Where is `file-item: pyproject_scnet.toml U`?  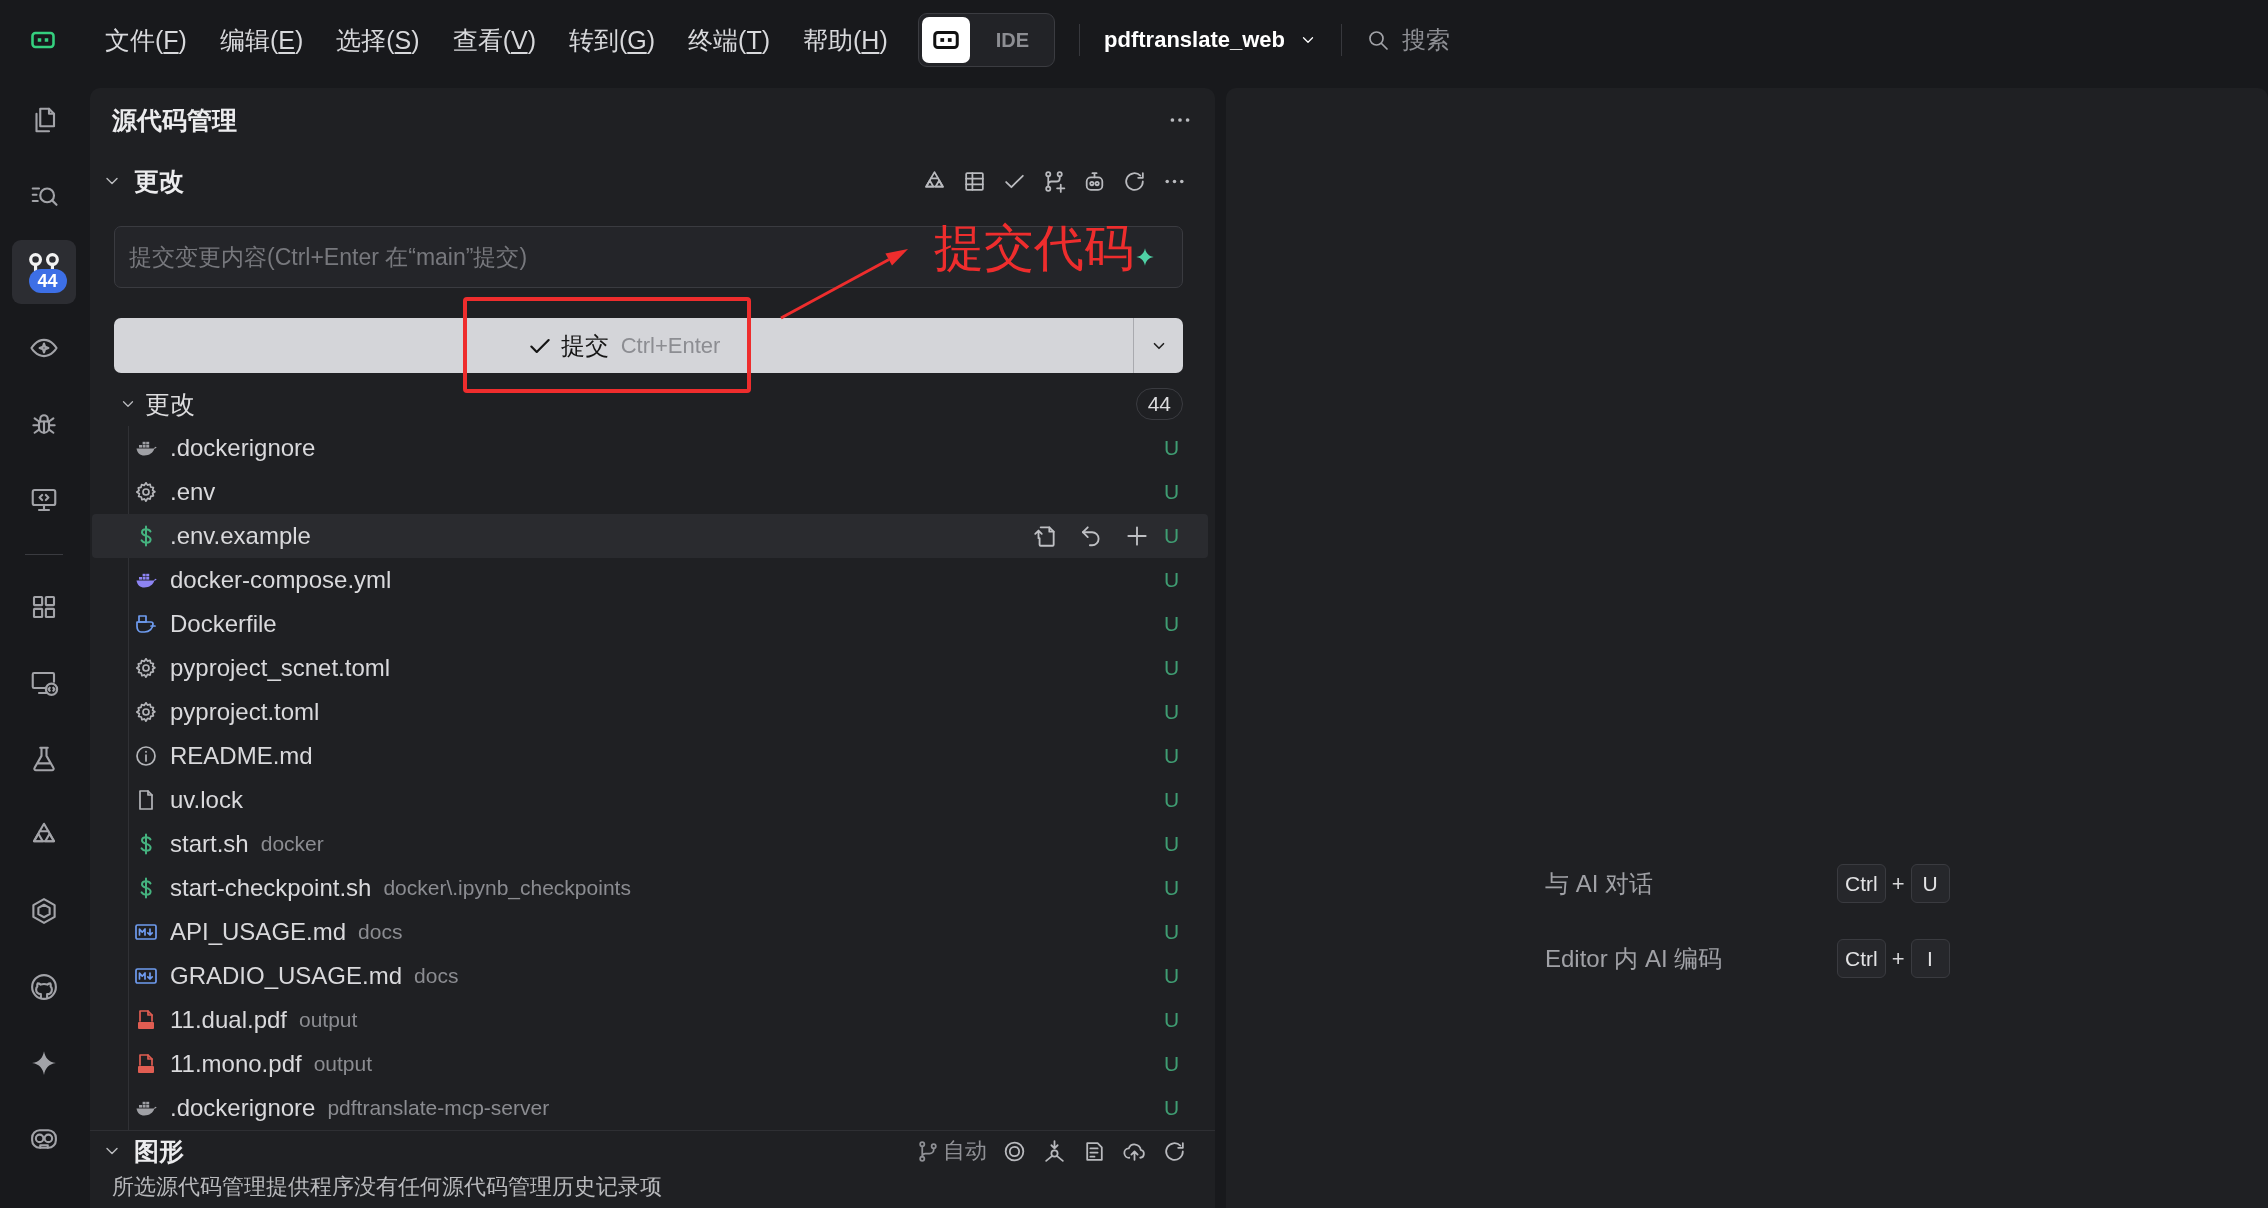 file-item: pyproject_scnet.toml U is located at coordinates (650, 668).